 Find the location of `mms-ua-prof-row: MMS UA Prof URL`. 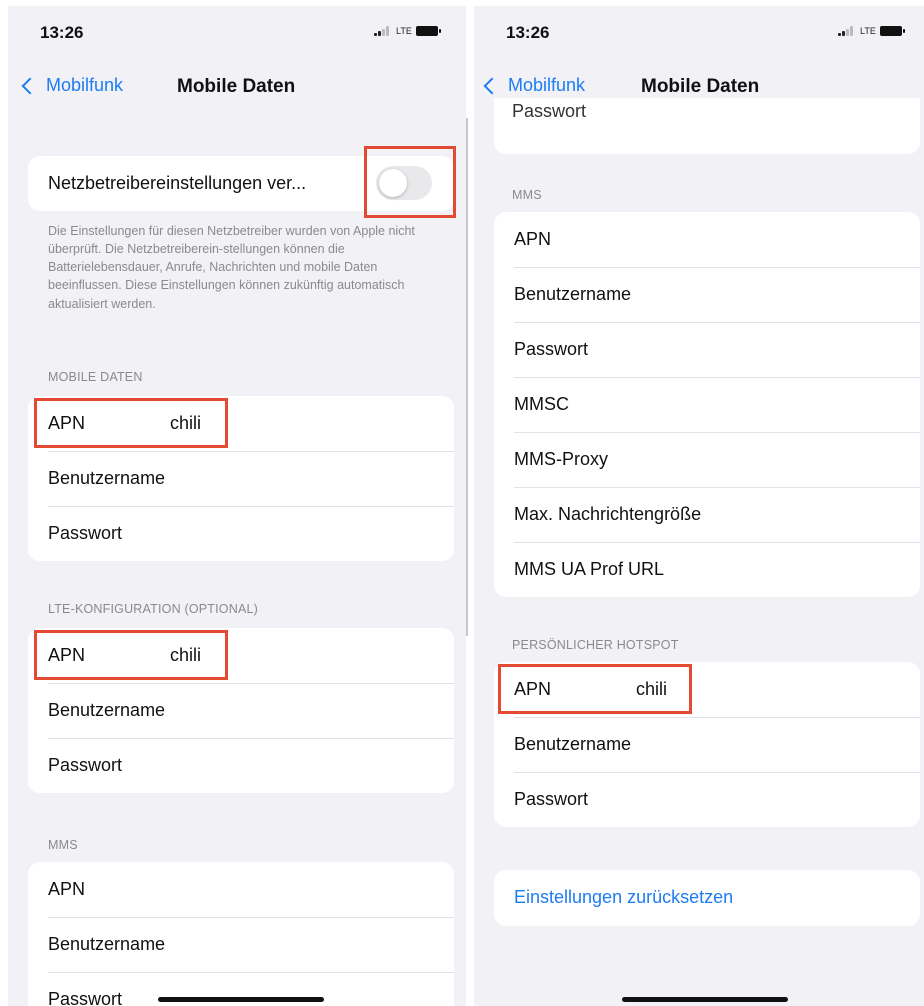

mms-ua-prof-row: MMS UA Prof URL is located at coordinates (707, 569).